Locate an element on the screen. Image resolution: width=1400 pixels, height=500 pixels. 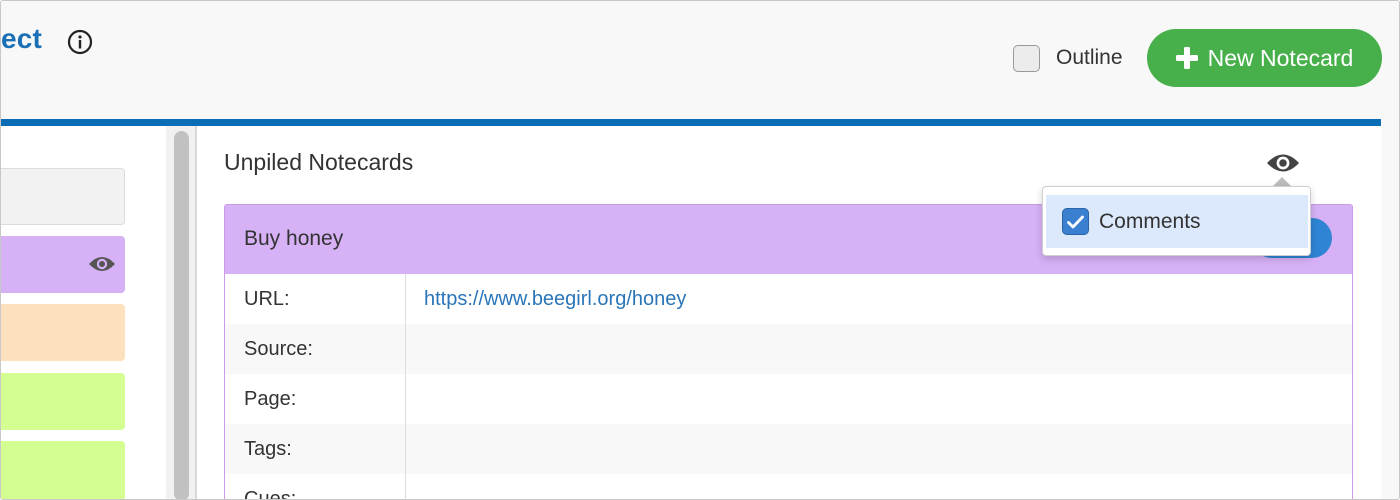
plus-icon is located at coordinates (1186, 58).